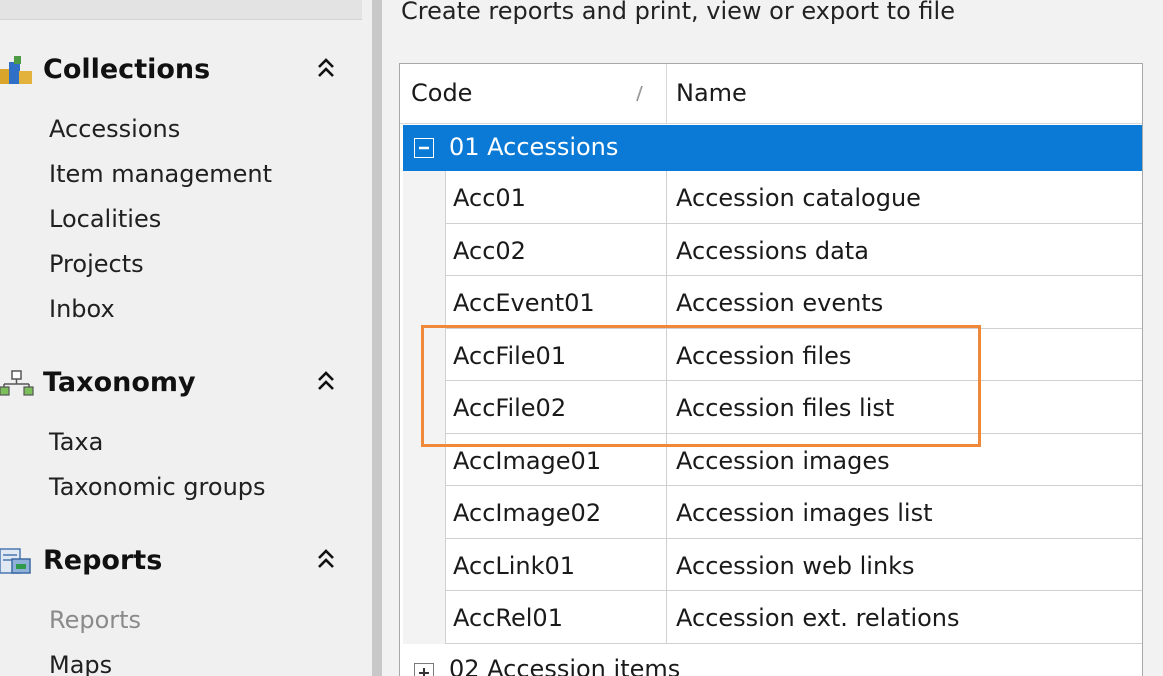 The image size is (1163, 676). What do you see at coordinates (666, 94) in the screenshot?
I see `column-divider` at bounding box center [666, 94].